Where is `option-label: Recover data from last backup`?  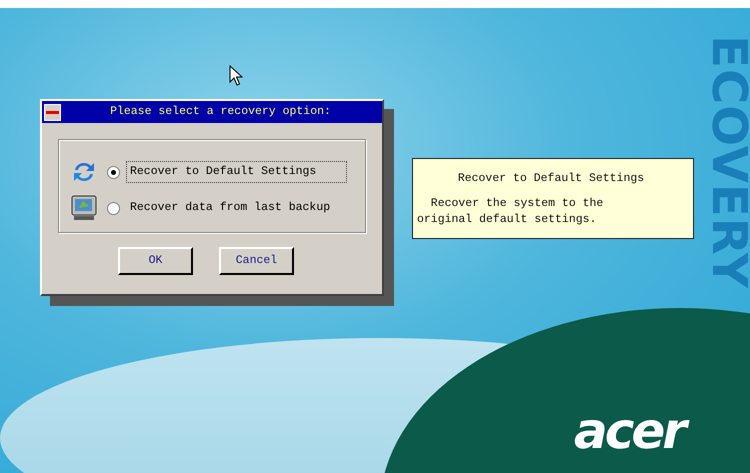
option-label: Recover data from last backup is located at coordinates (230, 208).